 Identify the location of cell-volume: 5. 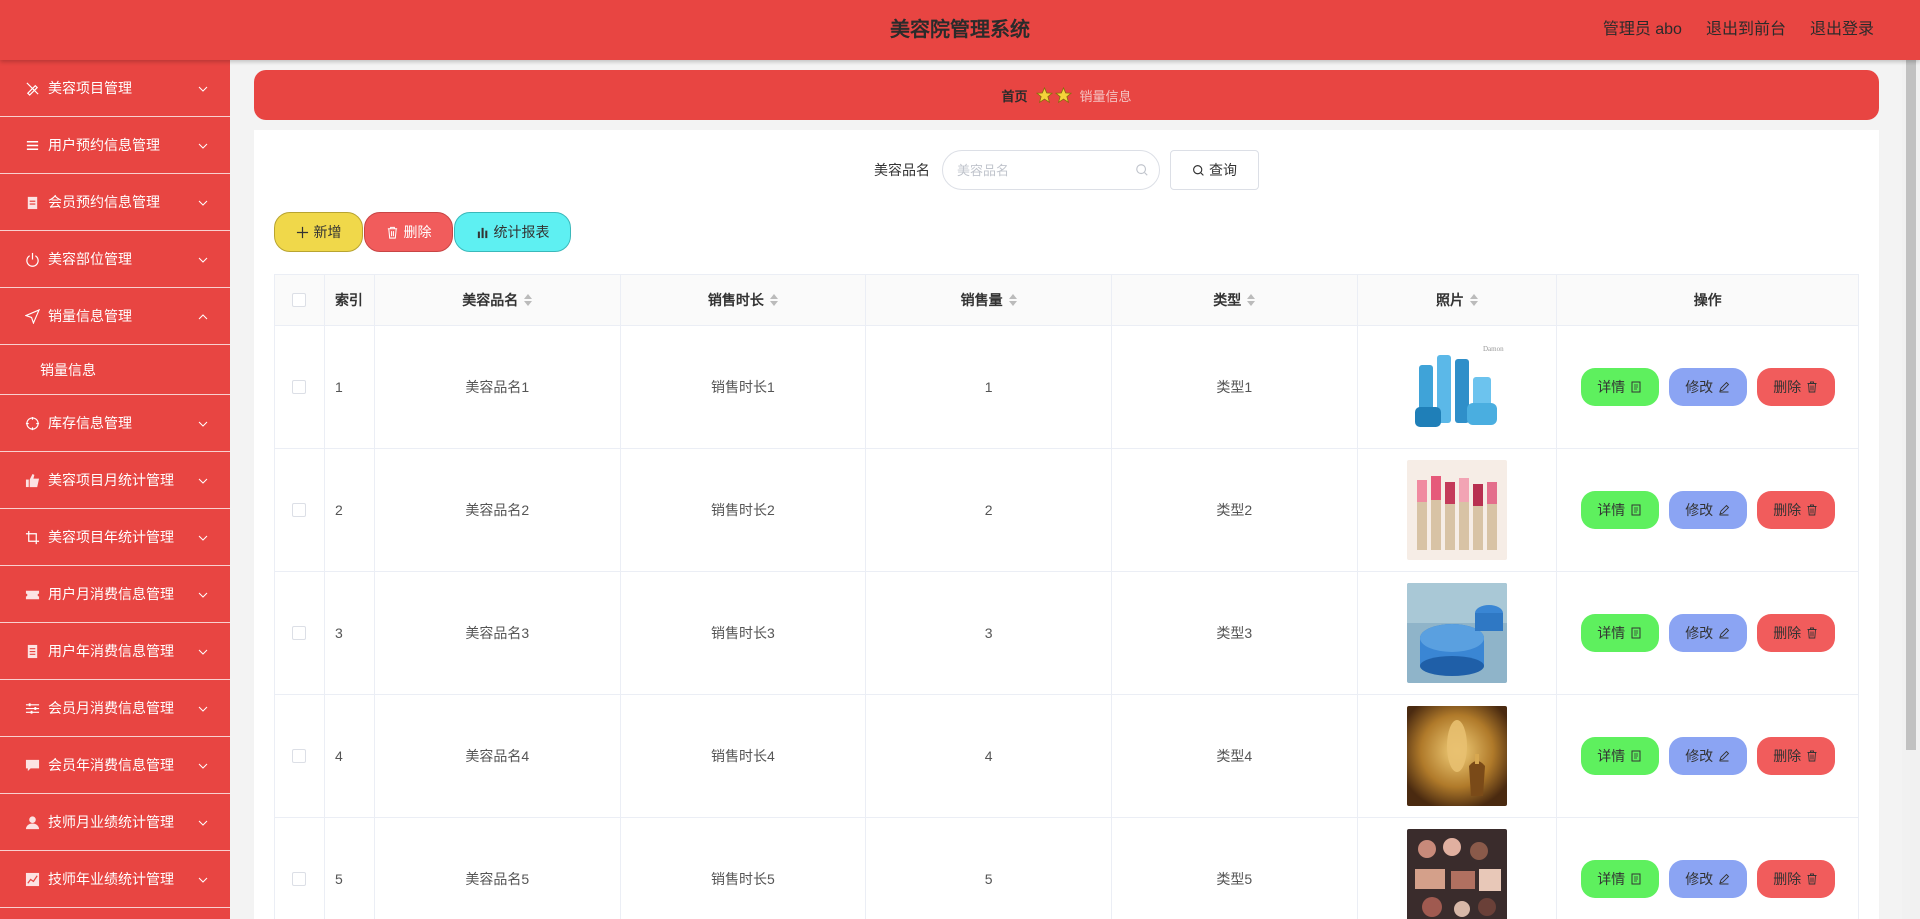
(989, 868).